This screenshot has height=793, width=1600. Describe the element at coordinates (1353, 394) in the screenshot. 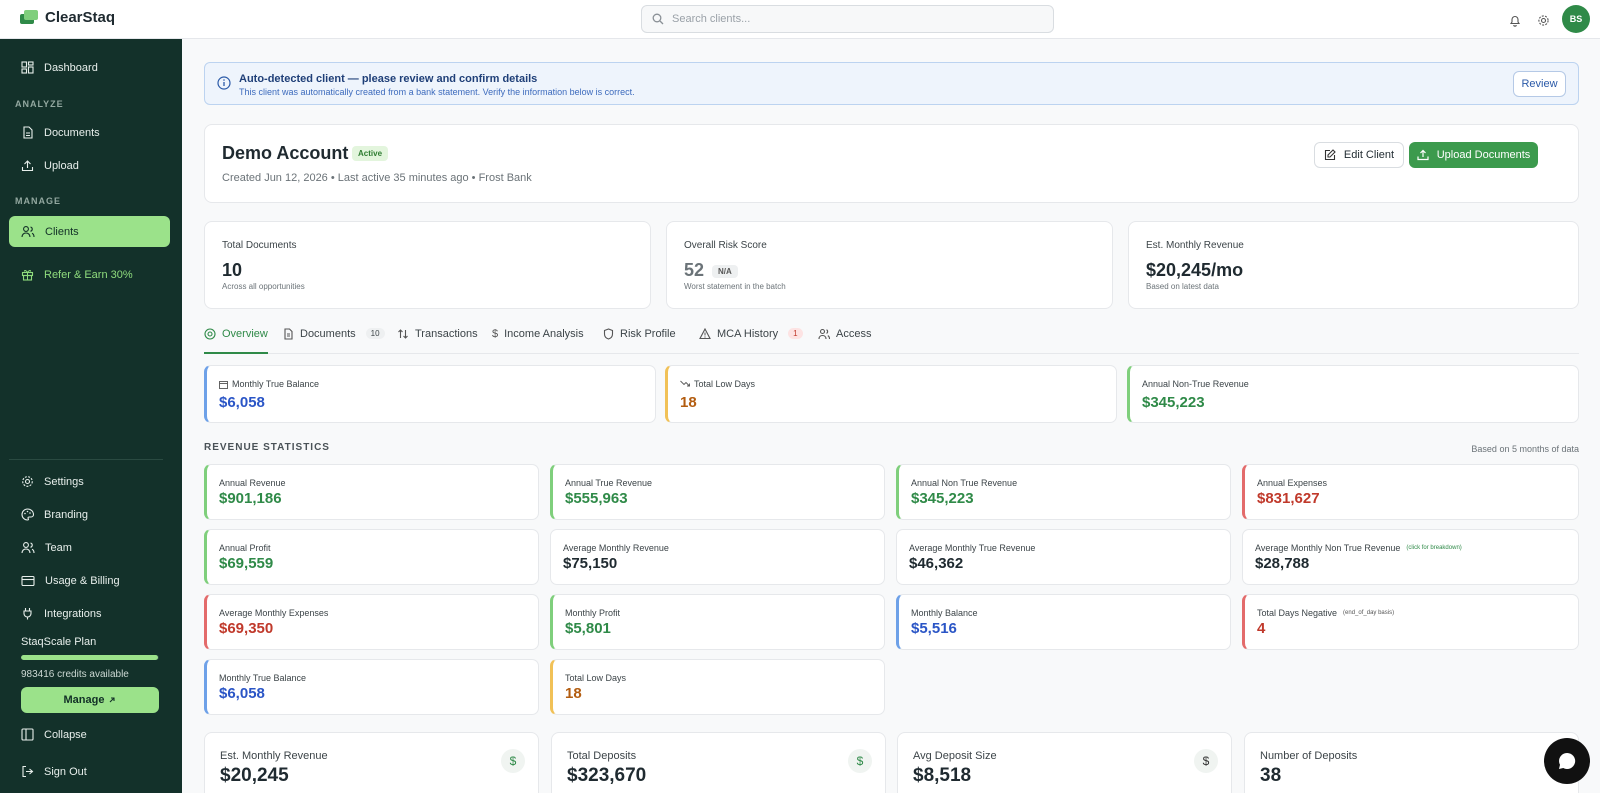

I see `summary-annual-non-true-revenue: Annual Non-True Revenue $345,223` at that location.